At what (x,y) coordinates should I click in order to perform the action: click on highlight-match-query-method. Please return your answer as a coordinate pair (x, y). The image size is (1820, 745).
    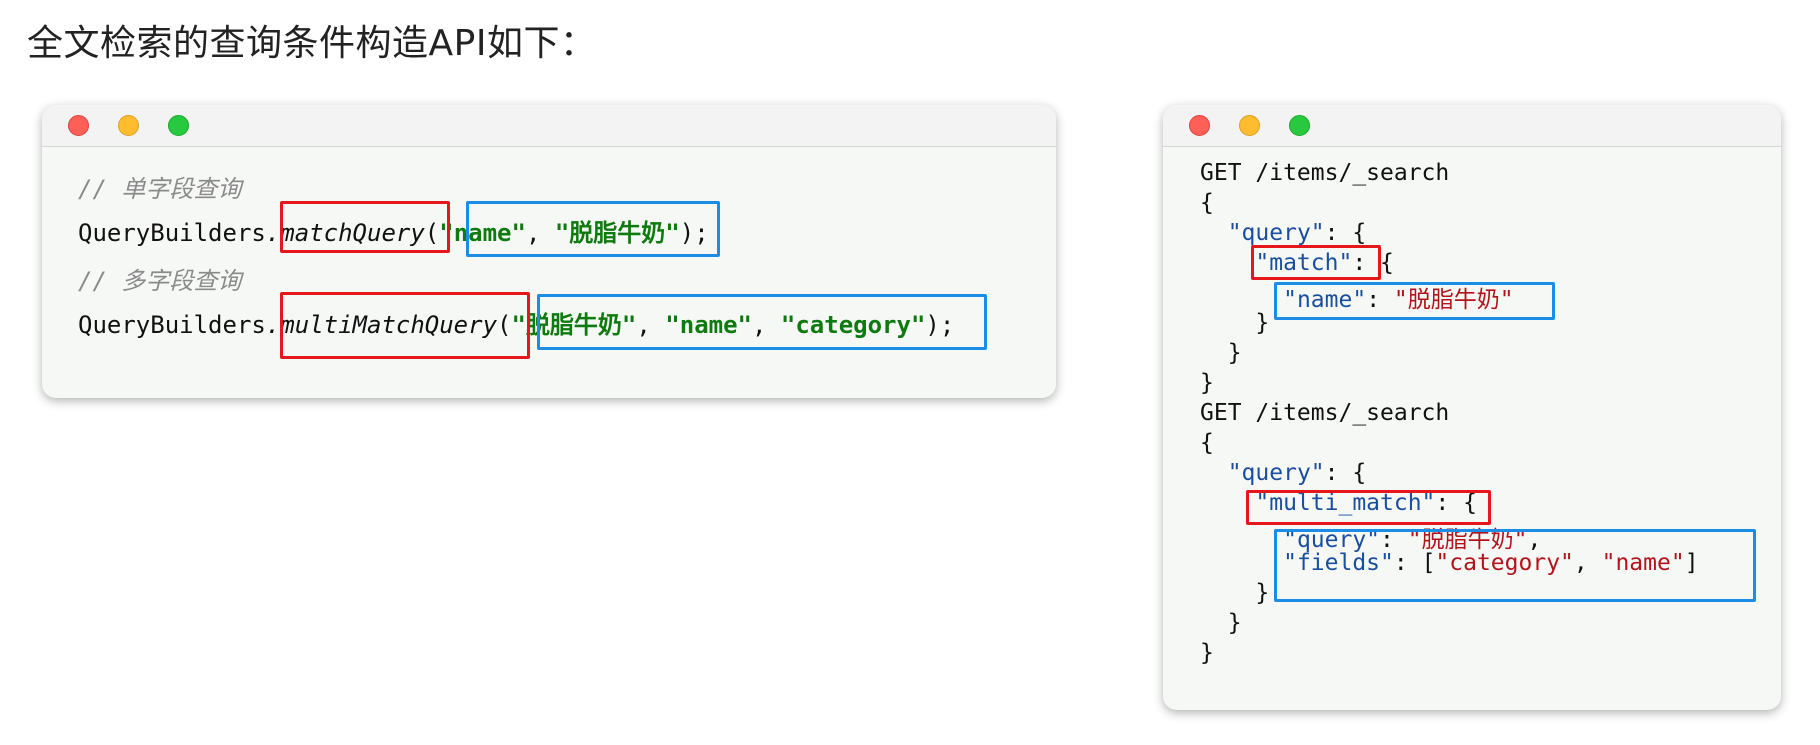
    Looking at the image, I should click on (365, 227).